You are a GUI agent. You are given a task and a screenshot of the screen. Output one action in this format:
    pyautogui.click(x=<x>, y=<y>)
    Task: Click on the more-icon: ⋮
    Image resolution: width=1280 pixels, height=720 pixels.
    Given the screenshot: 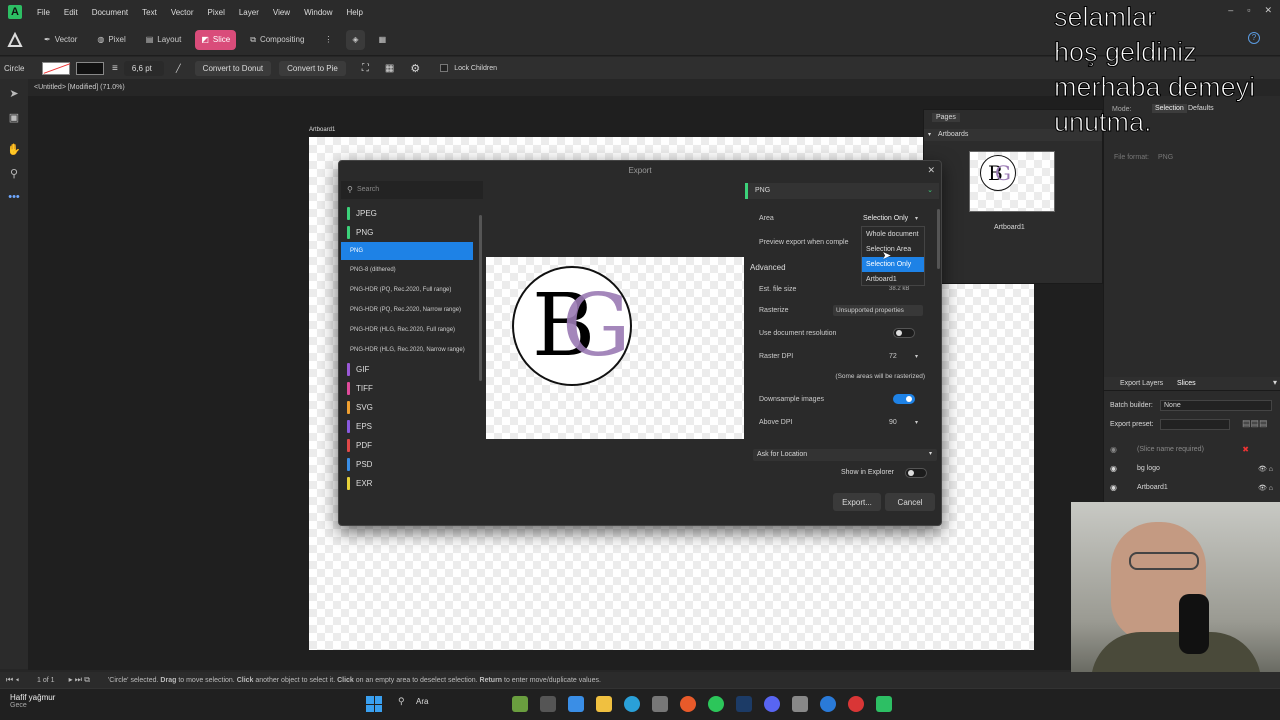 What is the action you would take?
    pyautogui.click(x=328, y=40)
    